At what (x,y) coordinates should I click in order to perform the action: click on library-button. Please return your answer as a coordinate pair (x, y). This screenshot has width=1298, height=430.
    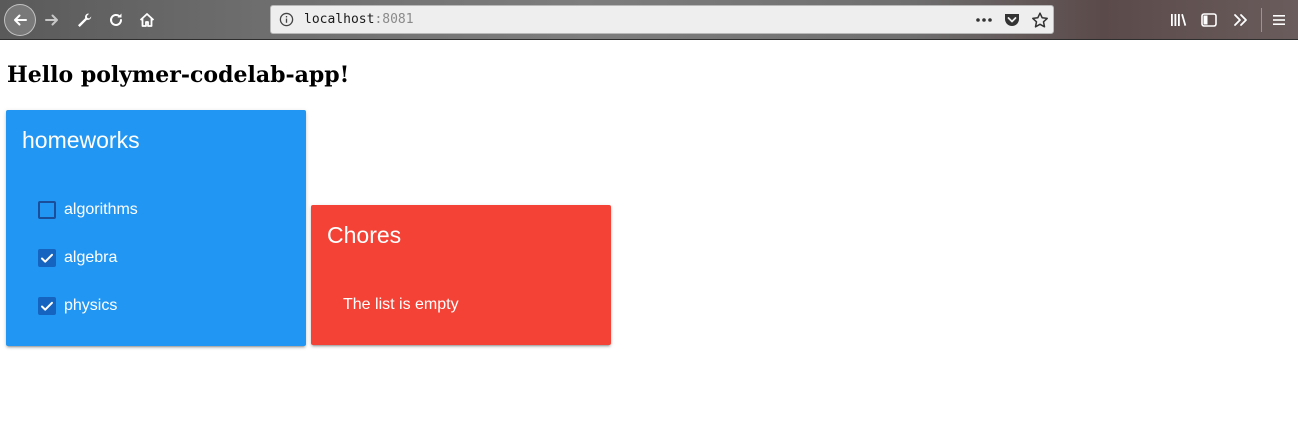
    Looking at the image, I should click on (1178, 20).